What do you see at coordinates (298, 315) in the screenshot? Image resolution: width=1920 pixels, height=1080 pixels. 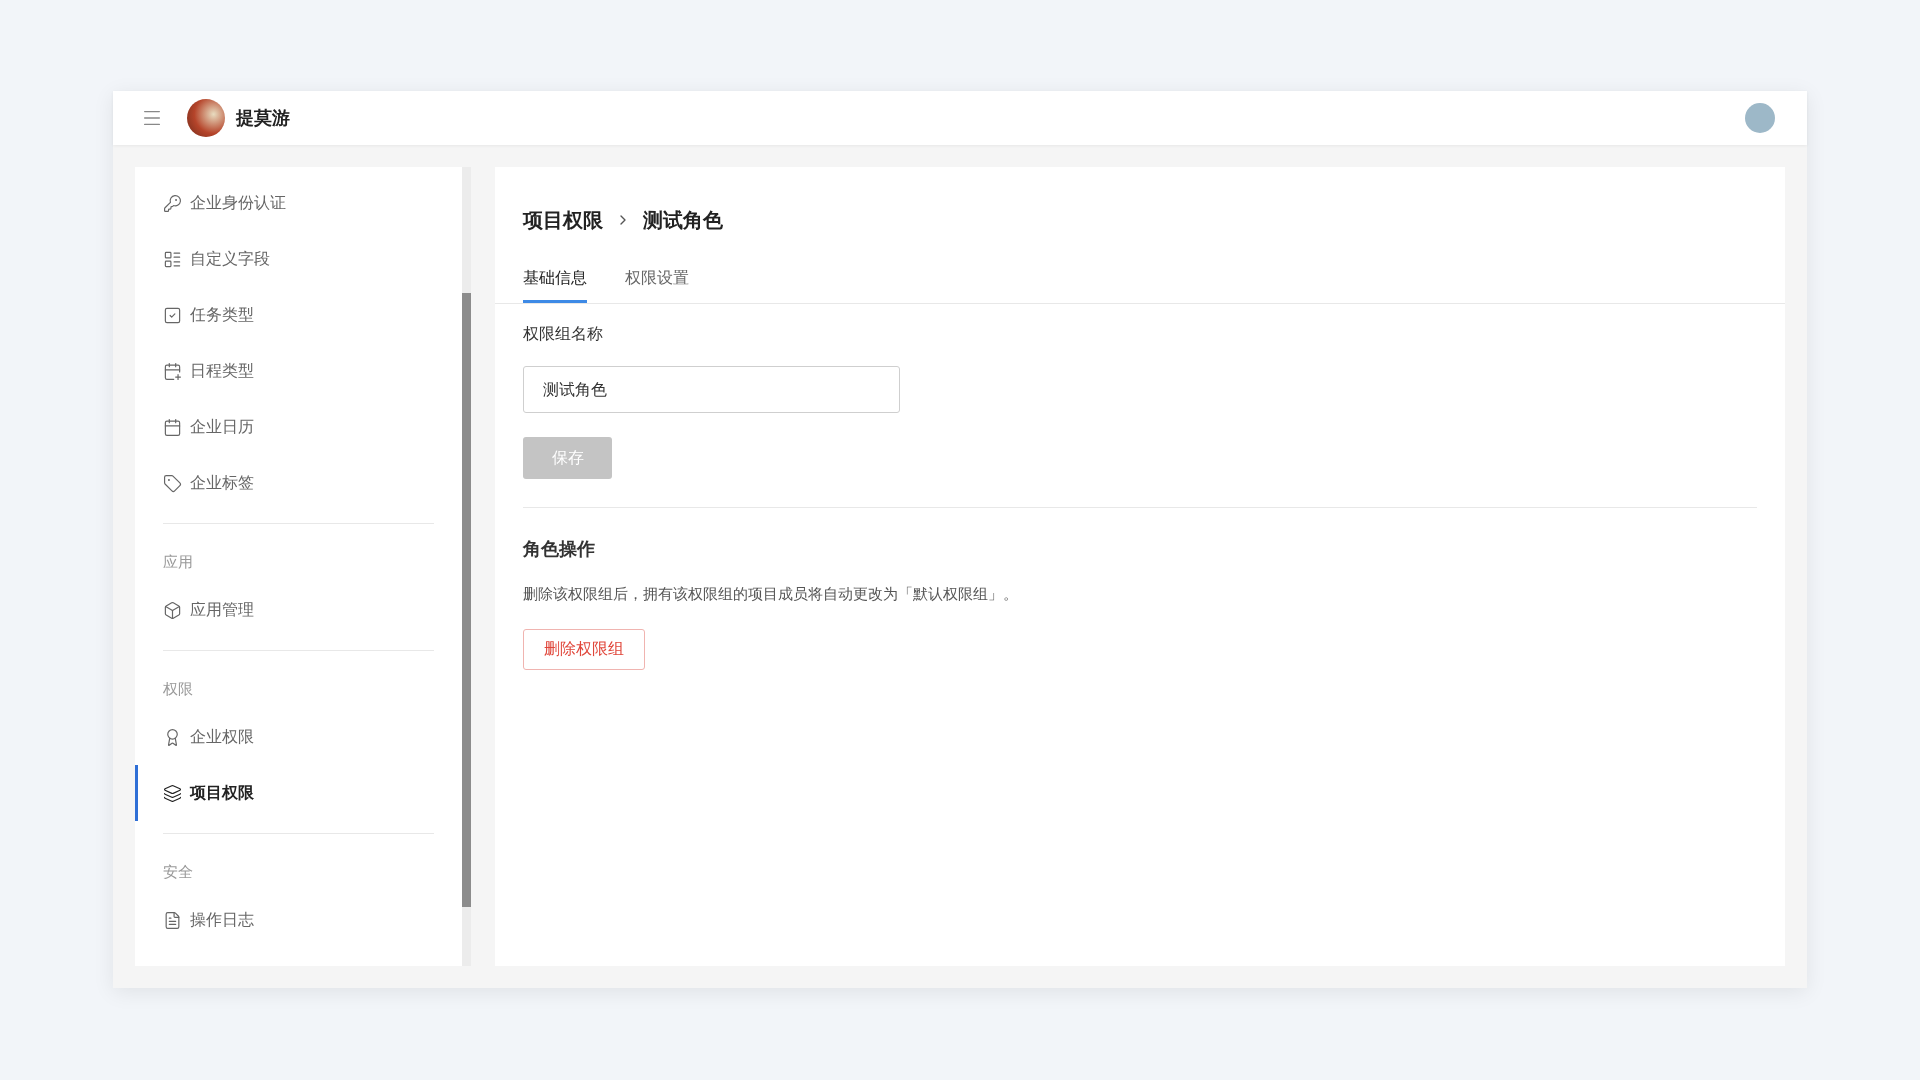 I see `sidebar-item: 任务类型` at bounding box center [298, 315].